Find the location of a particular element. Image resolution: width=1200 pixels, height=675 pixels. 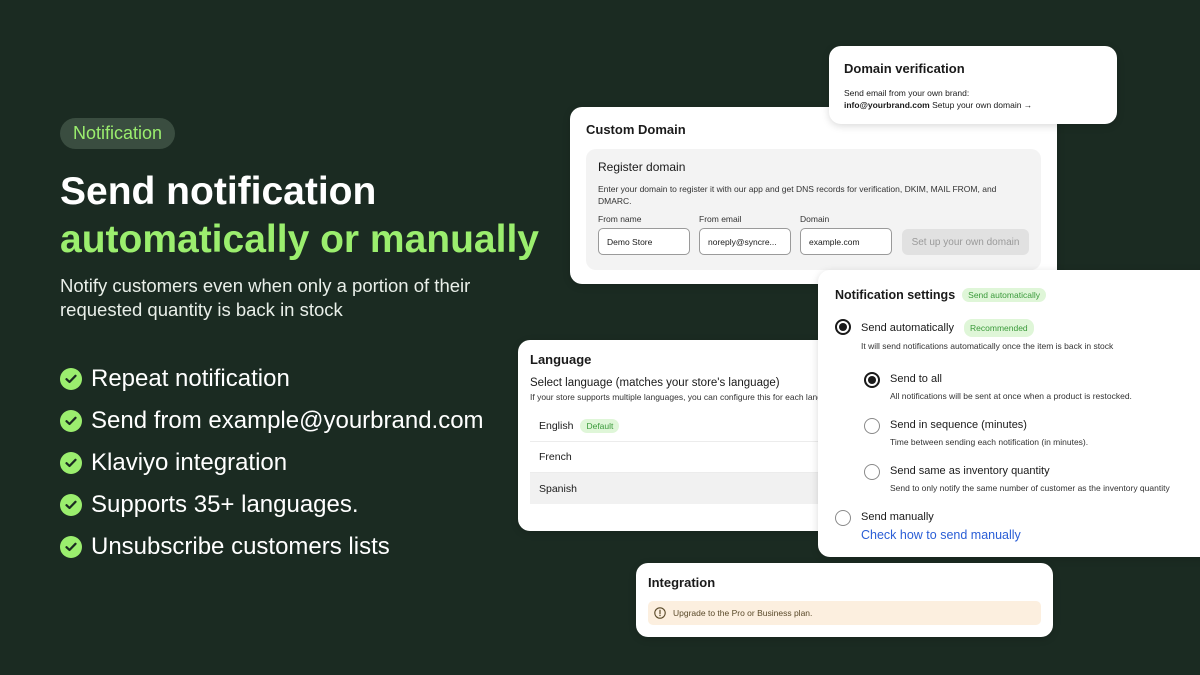

send-automatically-label: Send automatically is located at coordinates (907, 328).